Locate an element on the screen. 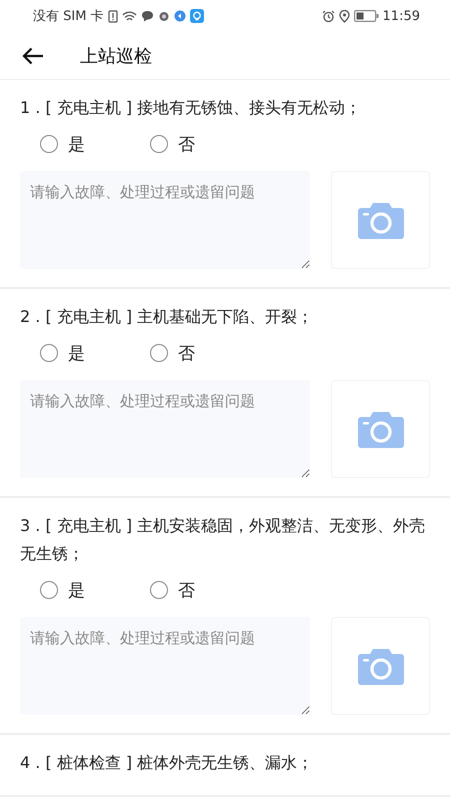 Image resolution: width=450 pixels, height=800 pixels. location-icon is located at coordinates (344, 16).